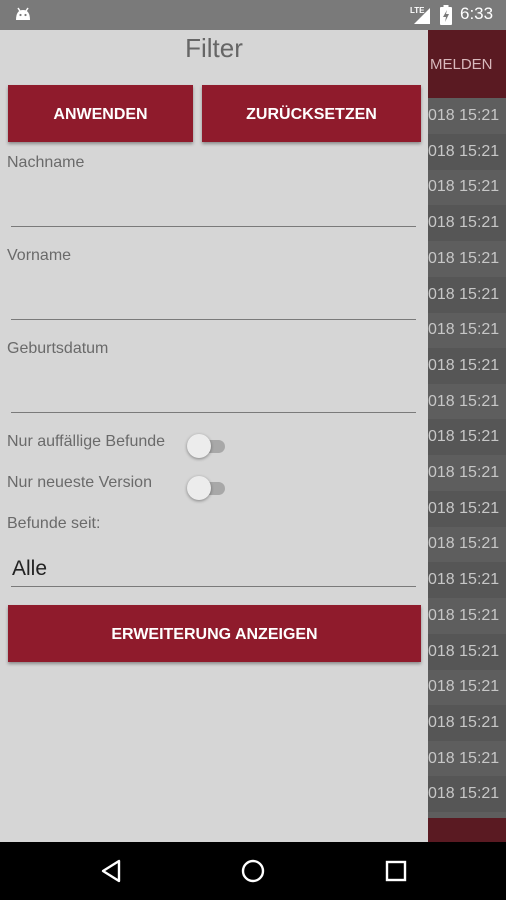 The width and height of the screenshot is (506, 900). What do you see at coordinates (311, 113) in the screenshot?
I see `reset-button: ZURÜCKSETZEN` at bounding box center [311, 113].